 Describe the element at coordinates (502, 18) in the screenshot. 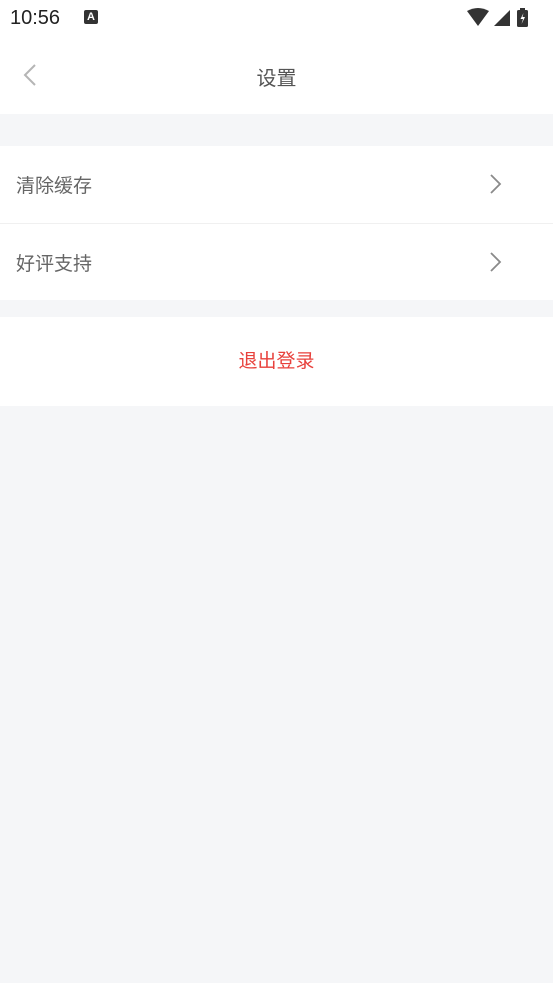

I see `signal-icon` at that location.